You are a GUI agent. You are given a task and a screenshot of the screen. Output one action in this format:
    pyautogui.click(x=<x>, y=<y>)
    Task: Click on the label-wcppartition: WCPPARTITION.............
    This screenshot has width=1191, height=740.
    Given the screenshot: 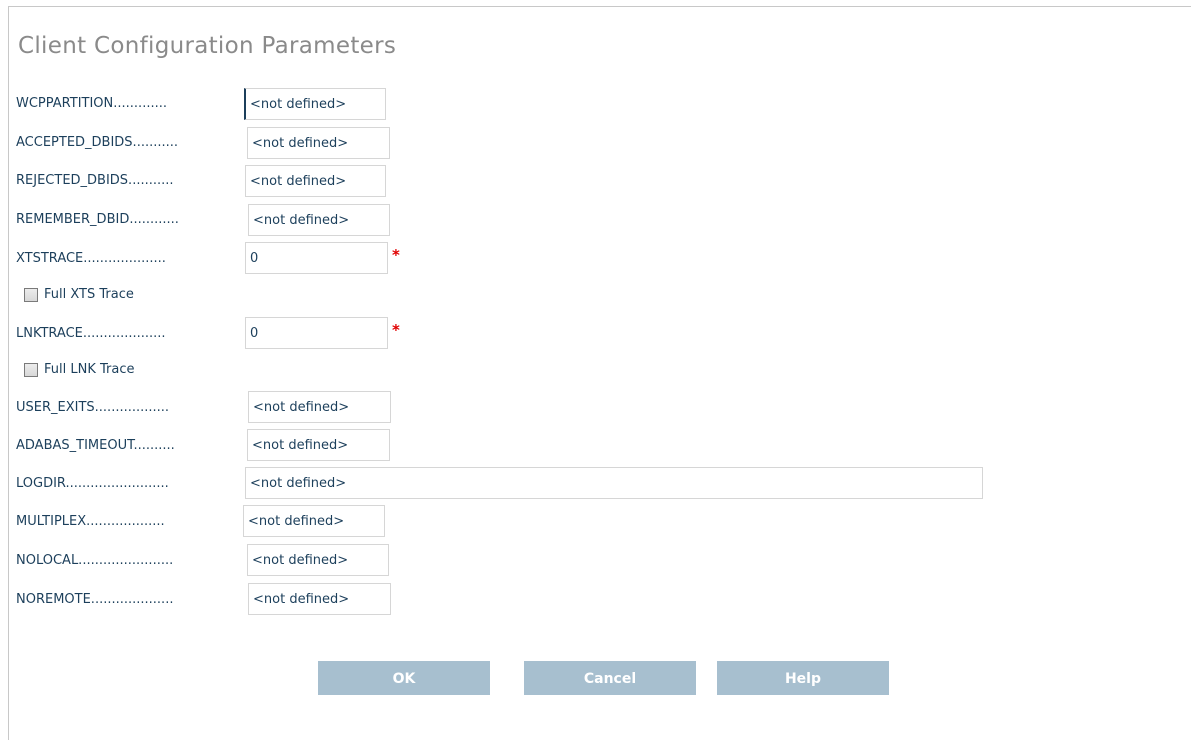 What is the action you would take?
    pyautogui.click(x=91, y=103)
    